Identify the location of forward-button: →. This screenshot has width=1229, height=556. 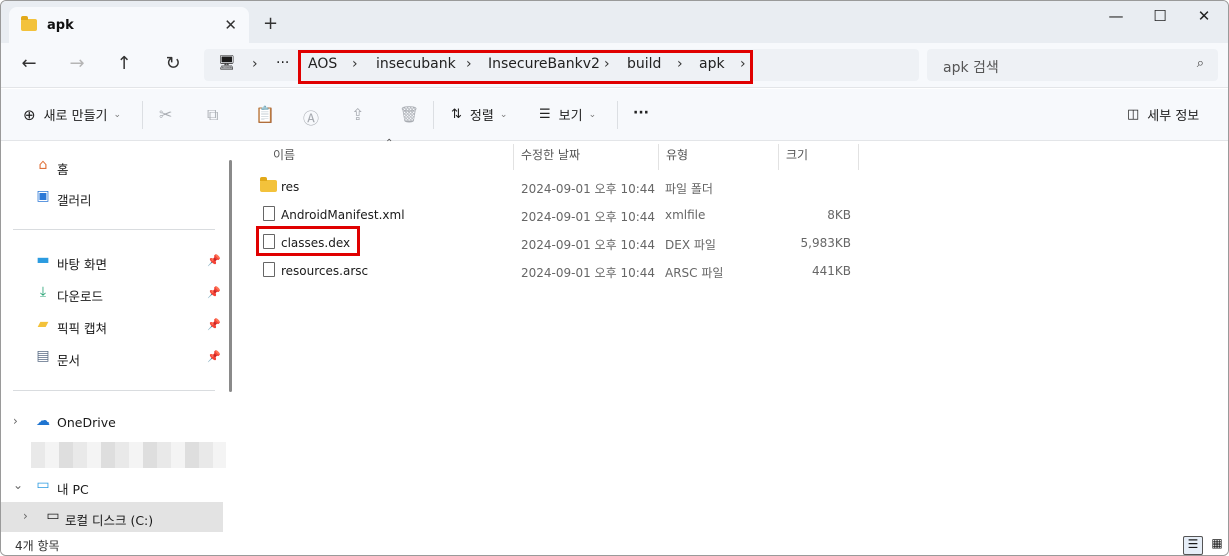
(77, 65).